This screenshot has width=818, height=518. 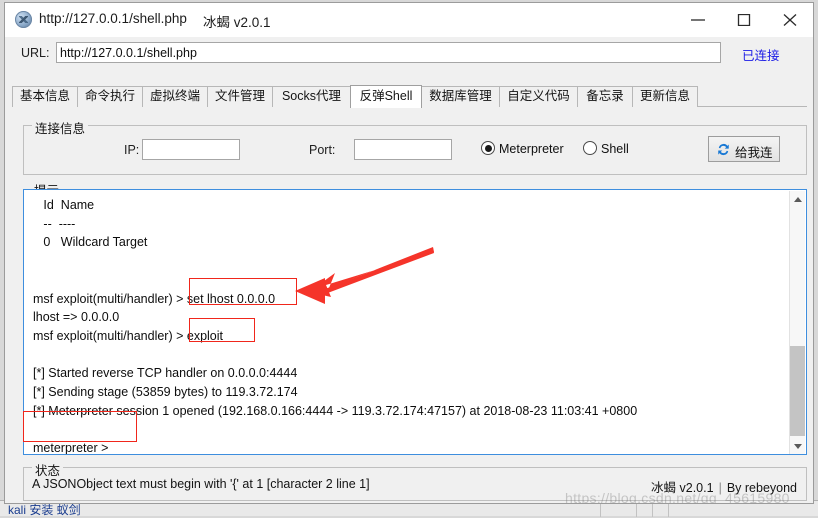 I want to click on status-brand-version: 冰蝎 v2.0.1, so click(x=682, y=488).